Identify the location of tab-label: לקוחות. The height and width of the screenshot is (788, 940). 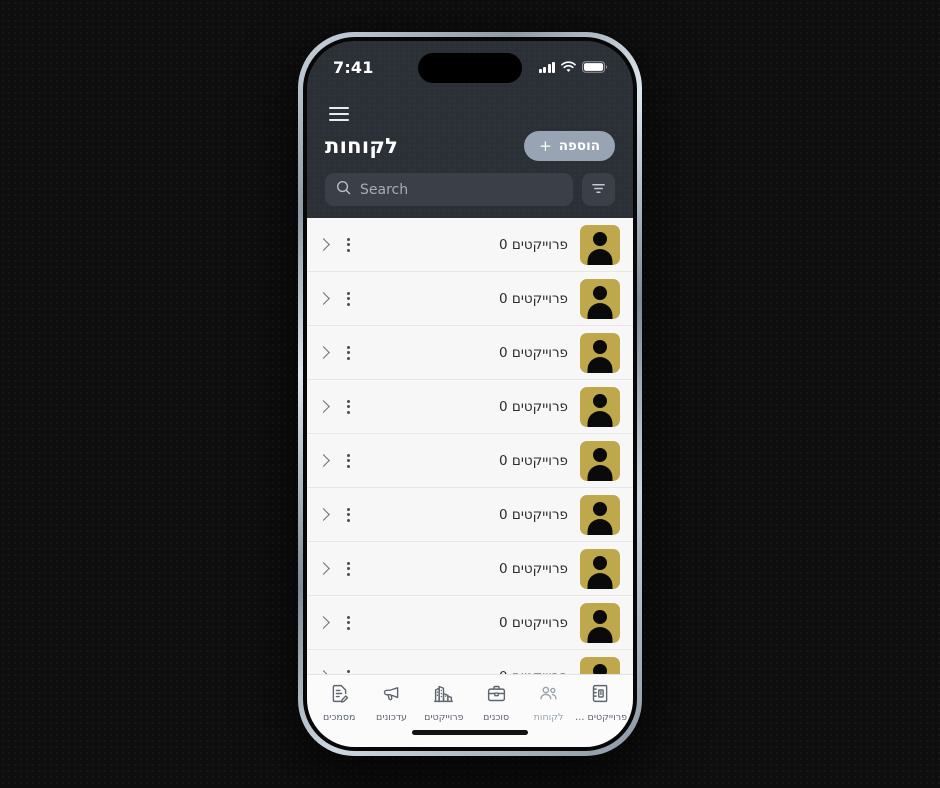
(548, 717).